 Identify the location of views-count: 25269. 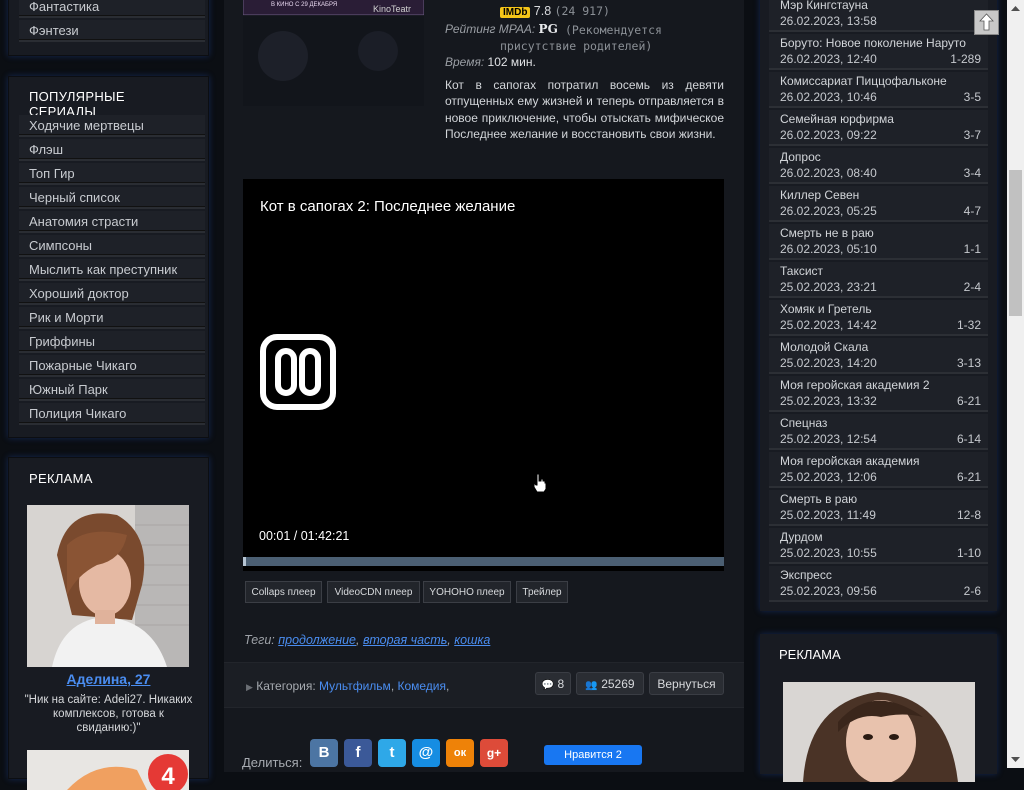
(618, 684).